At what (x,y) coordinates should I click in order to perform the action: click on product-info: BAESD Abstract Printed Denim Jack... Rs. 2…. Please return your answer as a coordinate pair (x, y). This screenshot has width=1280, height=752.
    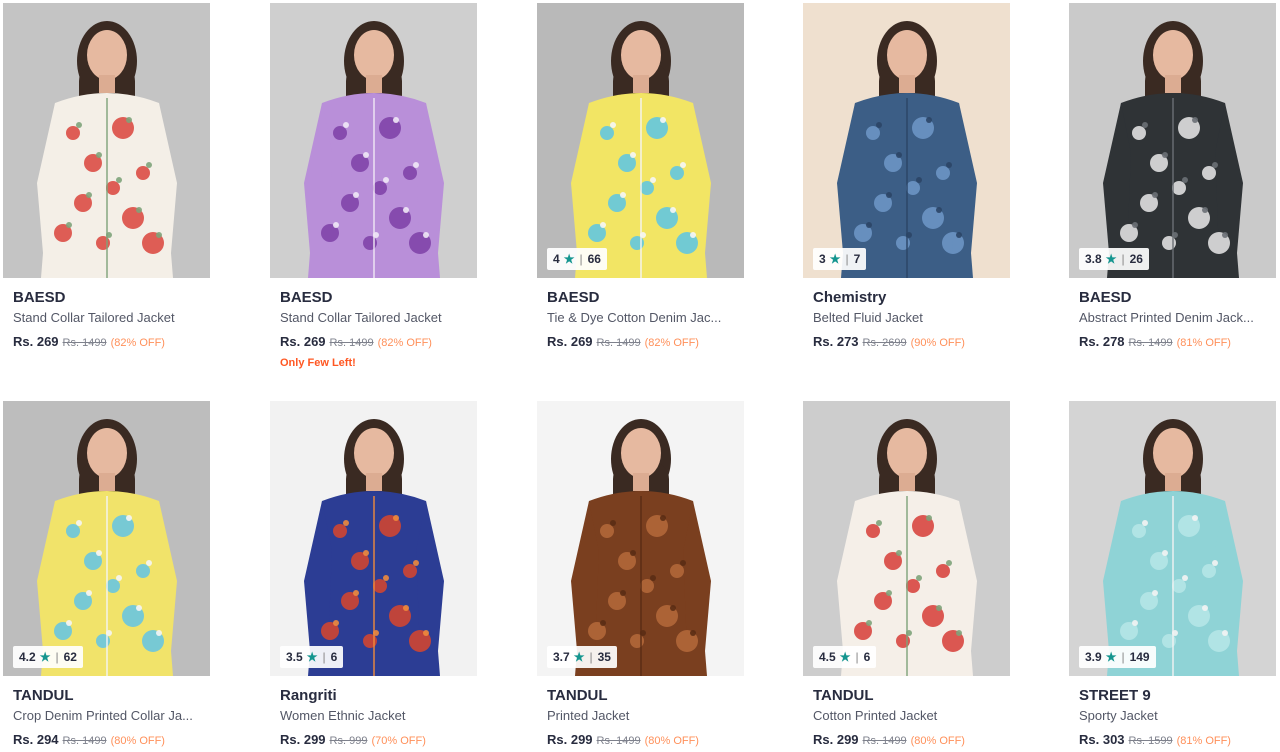
    Looking at the image, I should click on (1172, 315).